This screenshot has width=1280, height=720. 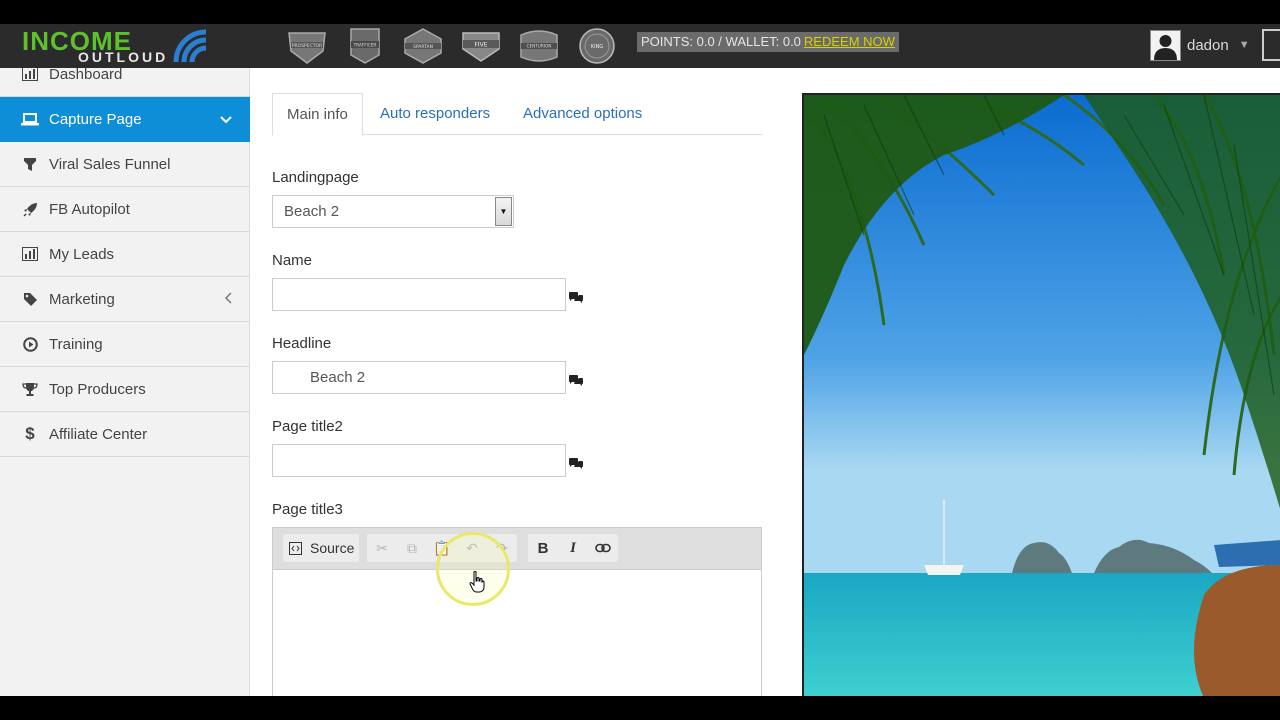 What do you see at coordinates (317, 114) in the screenshot?
I see `tab-main-info: Main info` at bounding box center [317, 114].